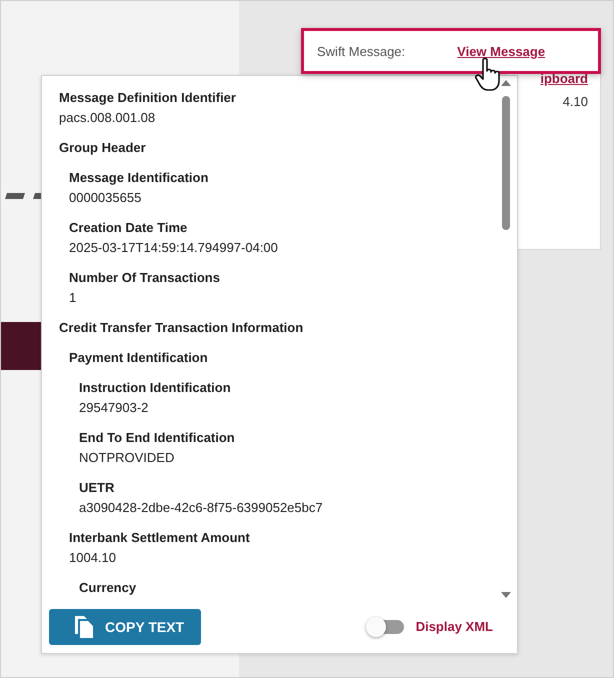  Describe the element at coordinates (127, 458) in the screenshot. I see `field-value: NOTPROVIDED` at that location.